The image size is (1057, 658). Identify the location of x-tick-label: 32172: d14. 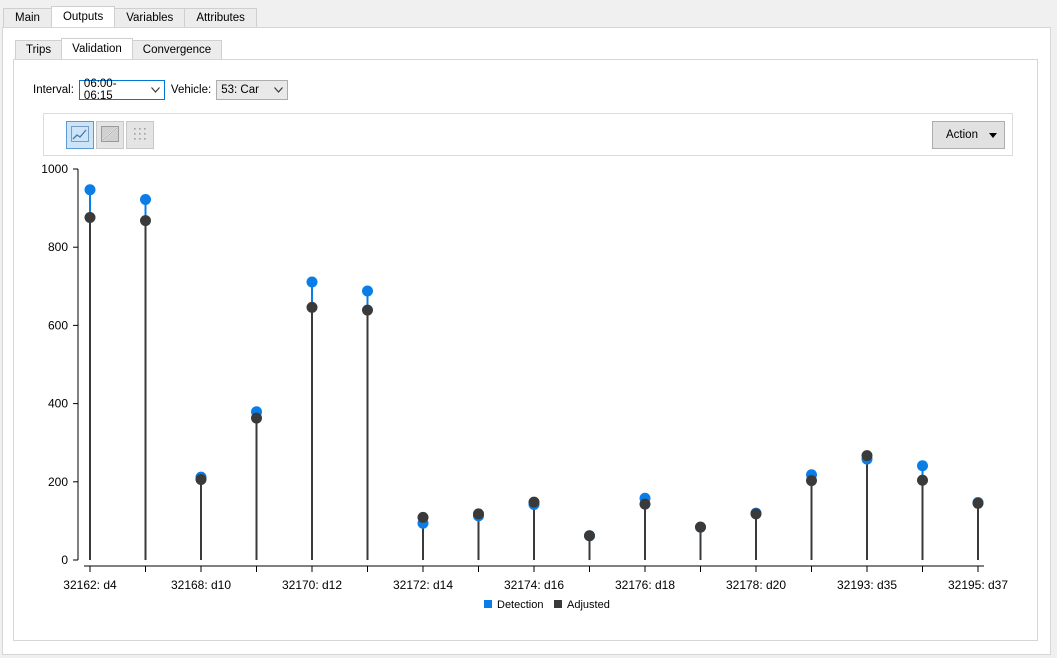
(423, 585).